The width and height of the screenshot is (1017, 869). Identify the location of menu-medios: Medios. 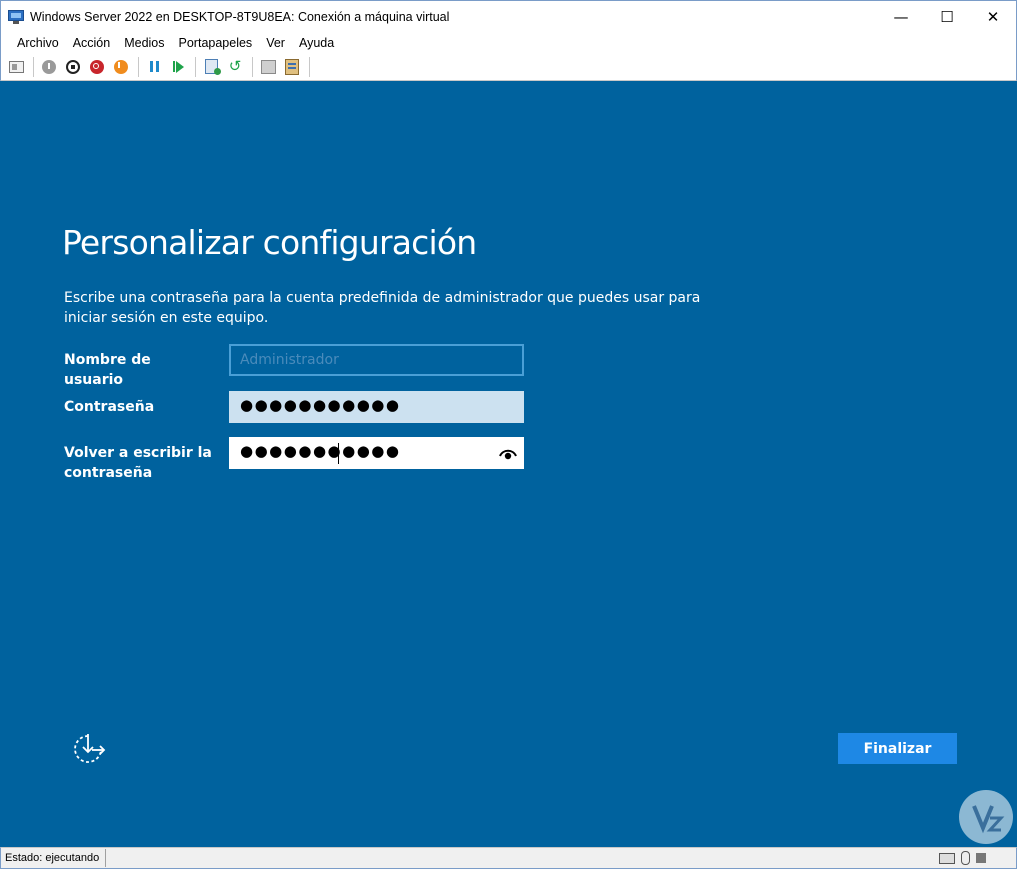
(144, 43).